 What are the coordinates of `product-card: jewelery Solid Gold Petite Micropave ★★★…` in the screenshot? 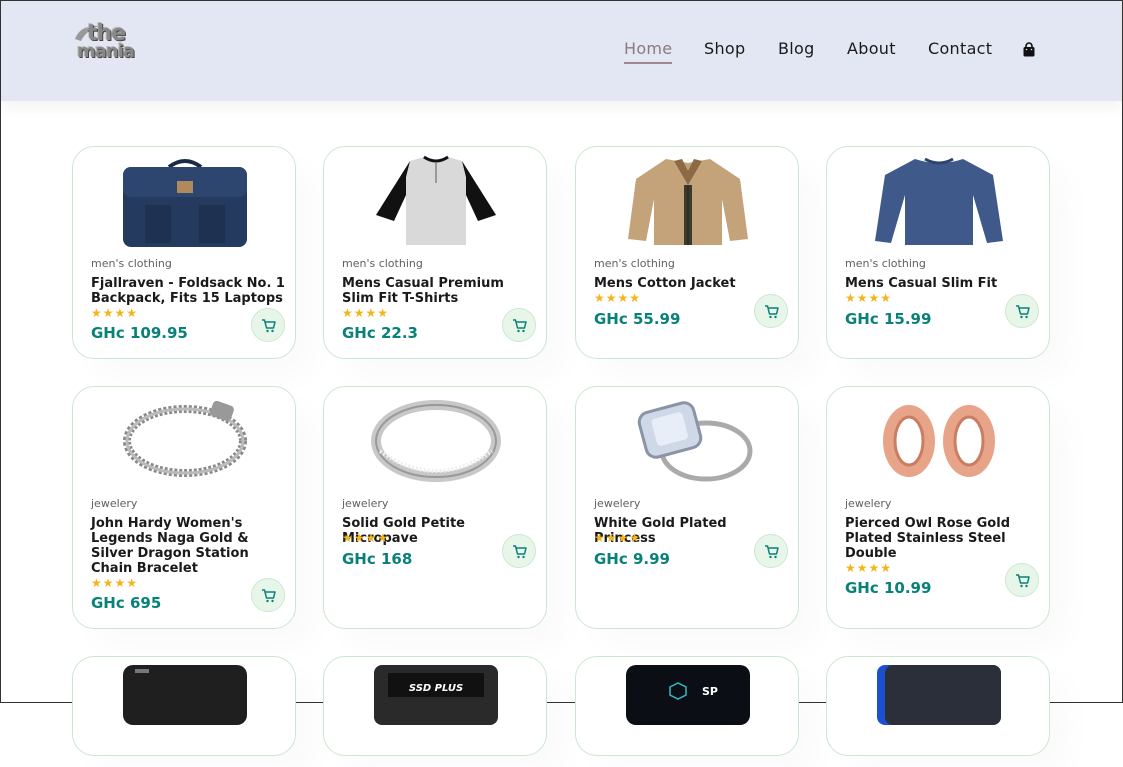 It's located at (435, 507).